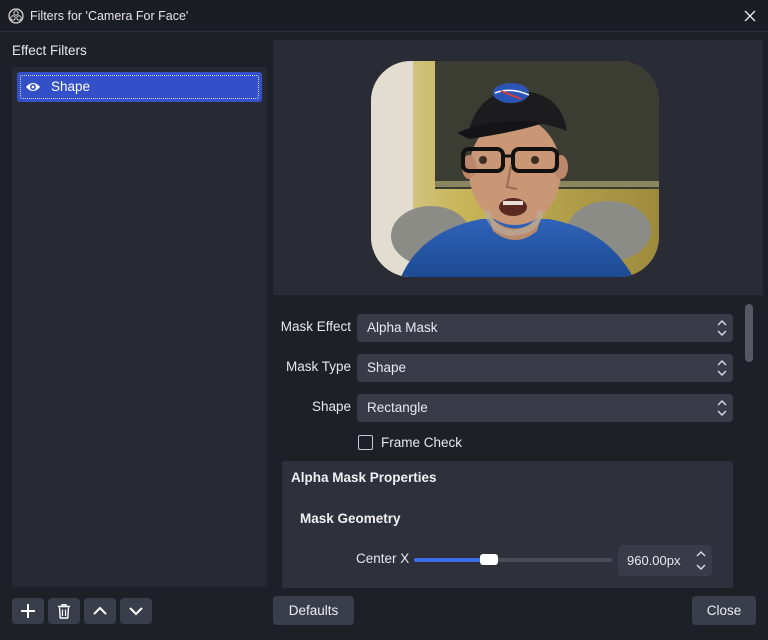  What do you see at coordinates (654, 560) in the screenshot?
I see `center-x-value: 960.00px` at bounding box center [654, 560].